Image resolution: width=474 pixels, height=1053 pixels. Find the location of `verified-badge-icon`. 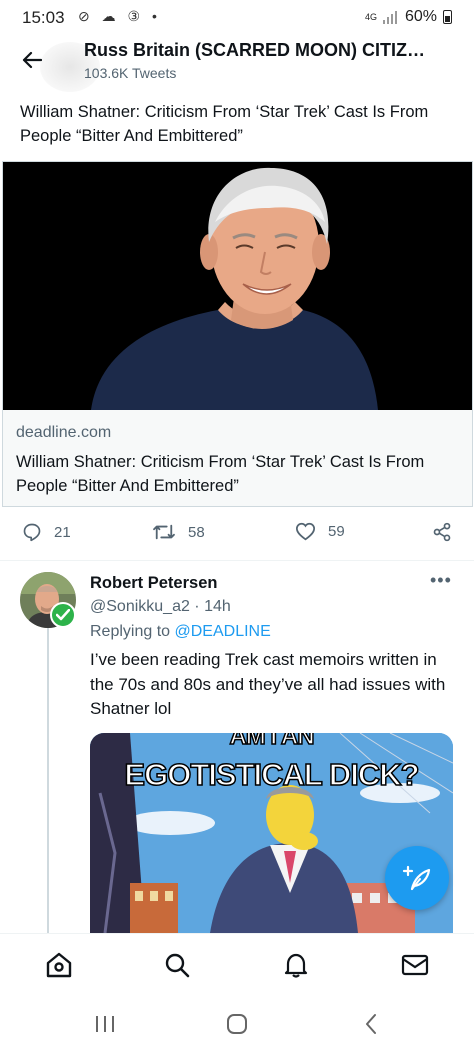

verified-badge-icon is located at coordinates (63, 615).